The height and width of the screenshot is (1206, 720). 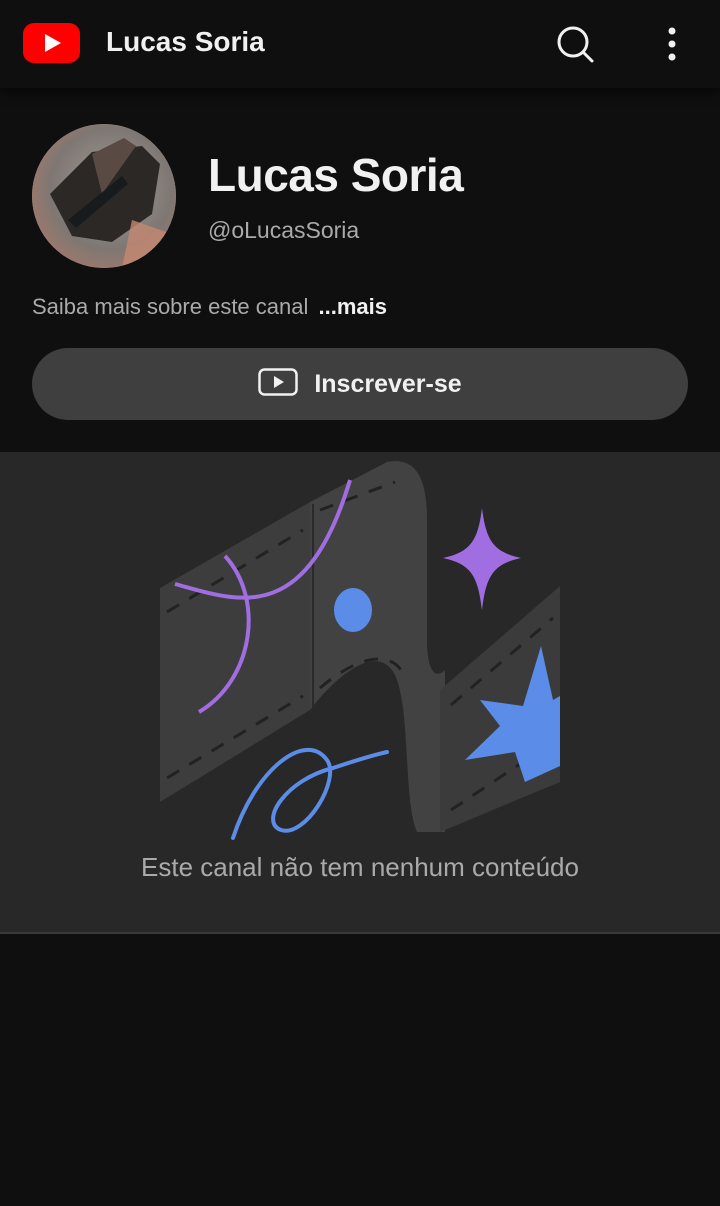 I want to click on subscribe-button: Inscrever-se, so click(x=360, y=384).